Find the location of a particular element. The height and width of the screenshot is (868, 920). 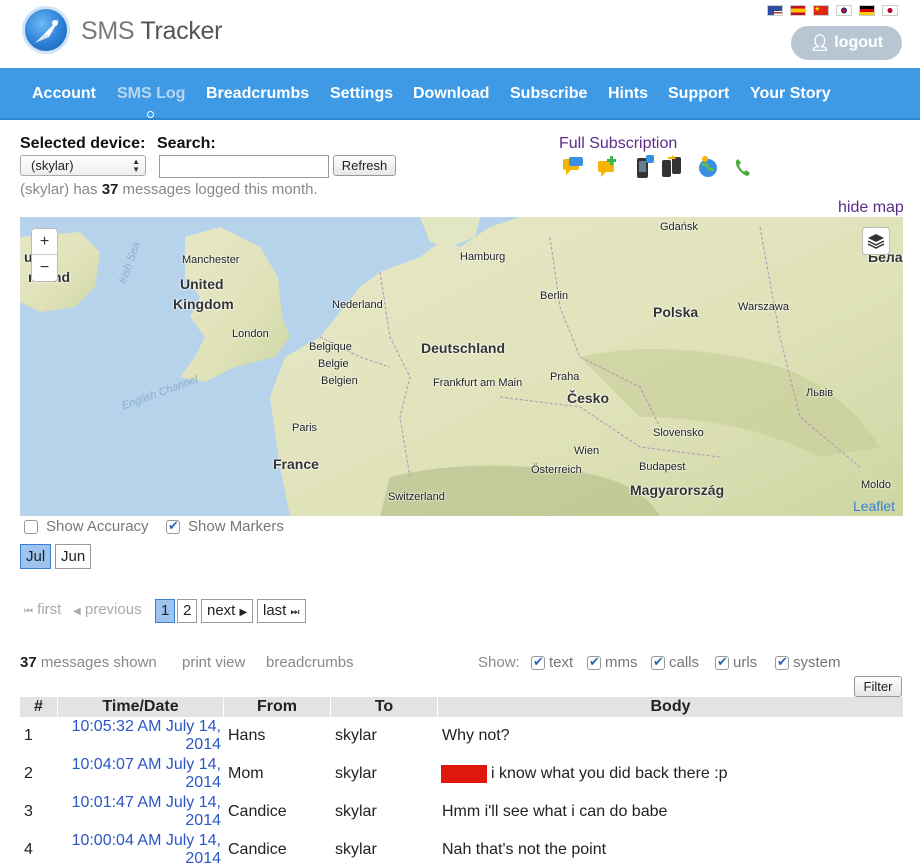

de-flag-icon is located at coordinates (867, 10).